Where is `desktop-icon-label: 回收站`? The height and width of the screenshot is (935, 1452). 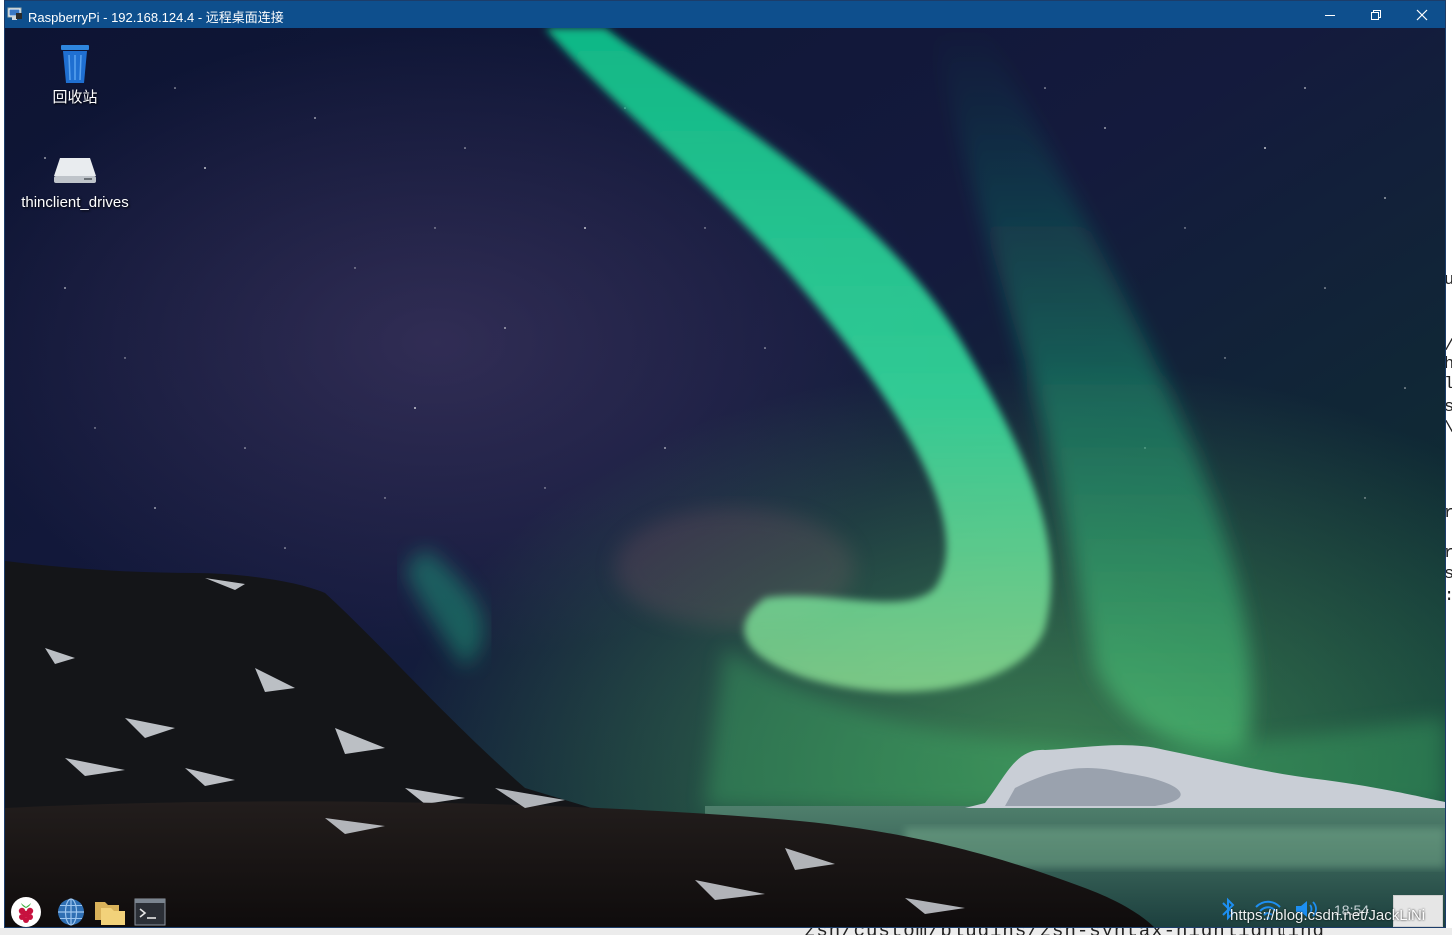 desktop-icon-label: 回收站 is located at coordinates (75, 97).